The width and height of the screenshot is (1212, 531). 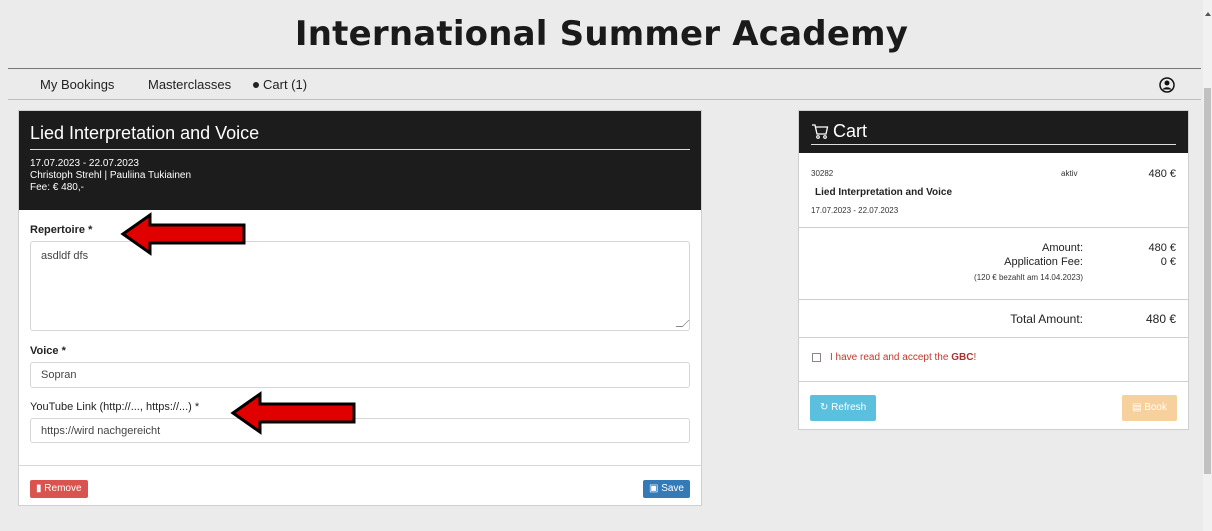 What do you see at coordinates (360, 430) in the screenshot?
I see `youtube-input: https://wird nachgereicht` at bounding box center [360, 430].